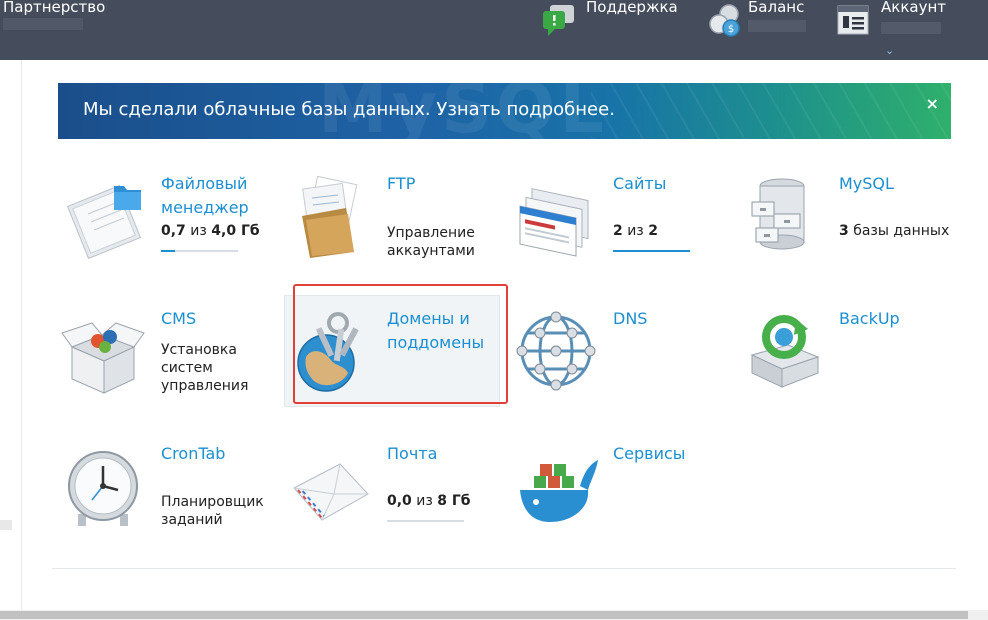 This screenshot has height=620, width=988. I want to click on tile-backup: BackUp, so click(846, 367).